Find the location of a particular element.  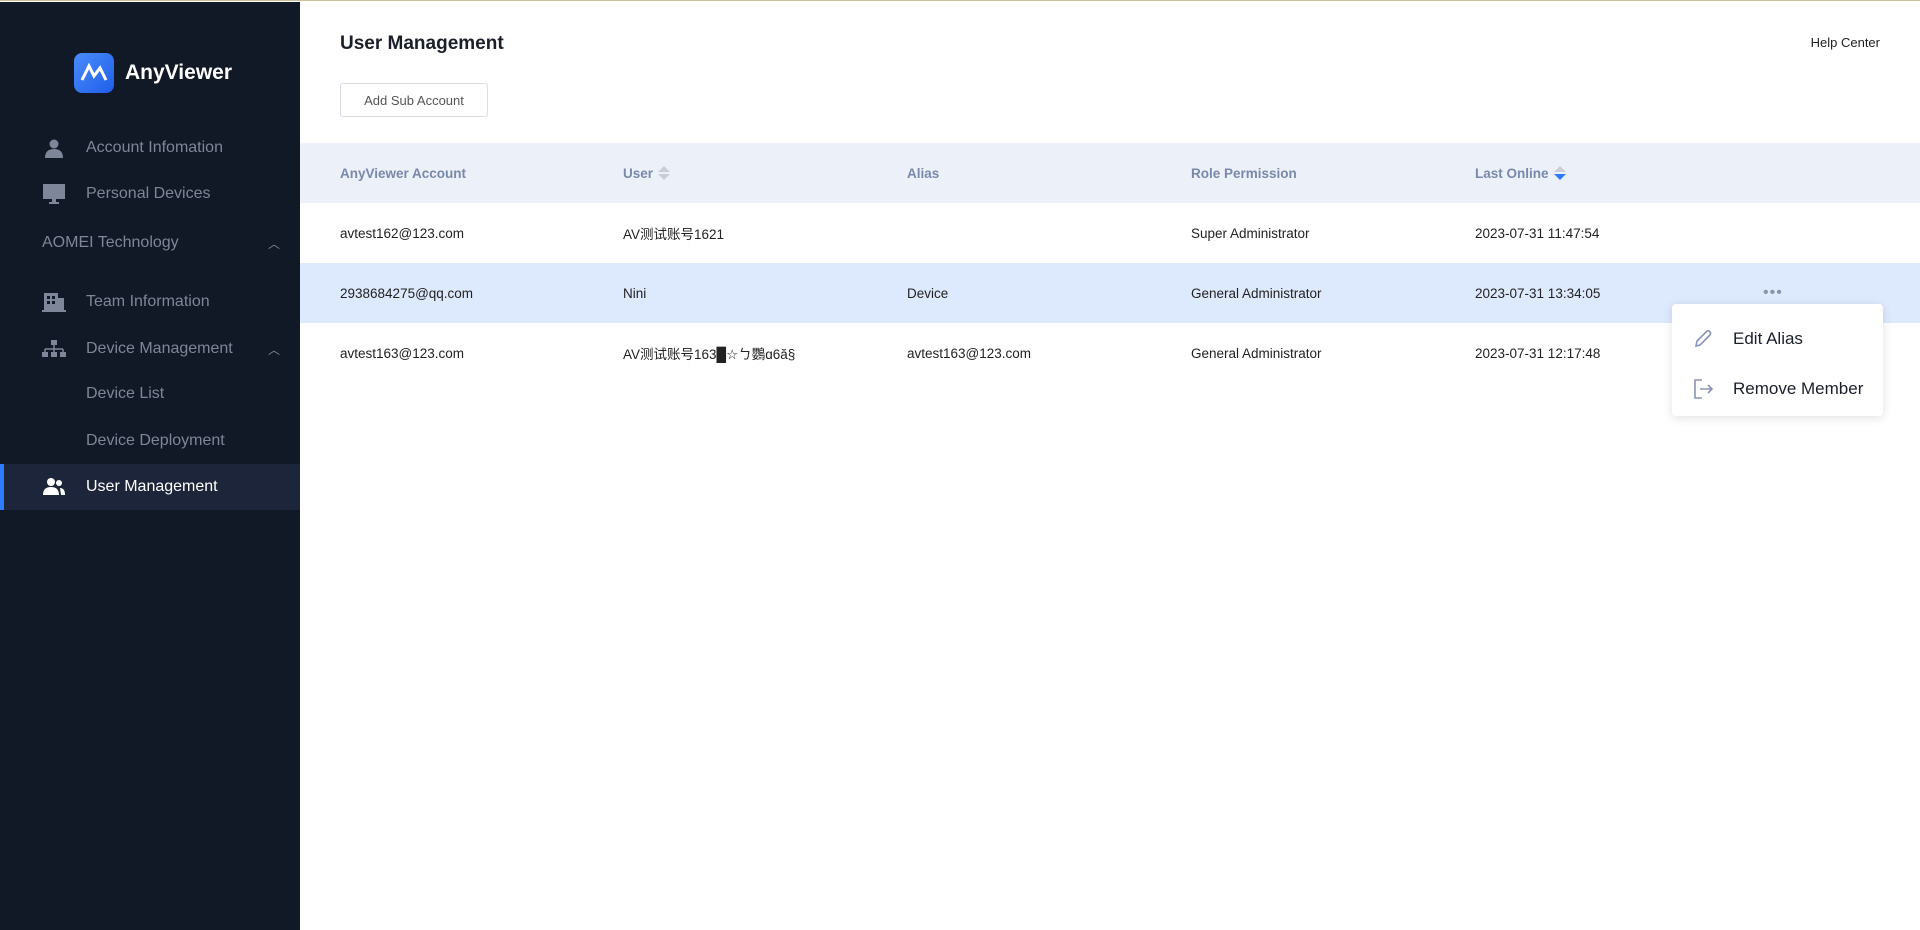

sidebar-item-account-information: Account Infomation is located at coordinates (150, 148).